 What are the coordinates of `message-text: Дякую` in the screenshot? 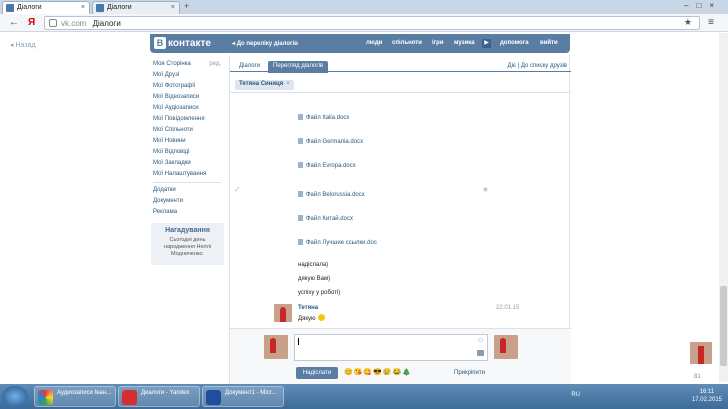 It's located at (311, 318).